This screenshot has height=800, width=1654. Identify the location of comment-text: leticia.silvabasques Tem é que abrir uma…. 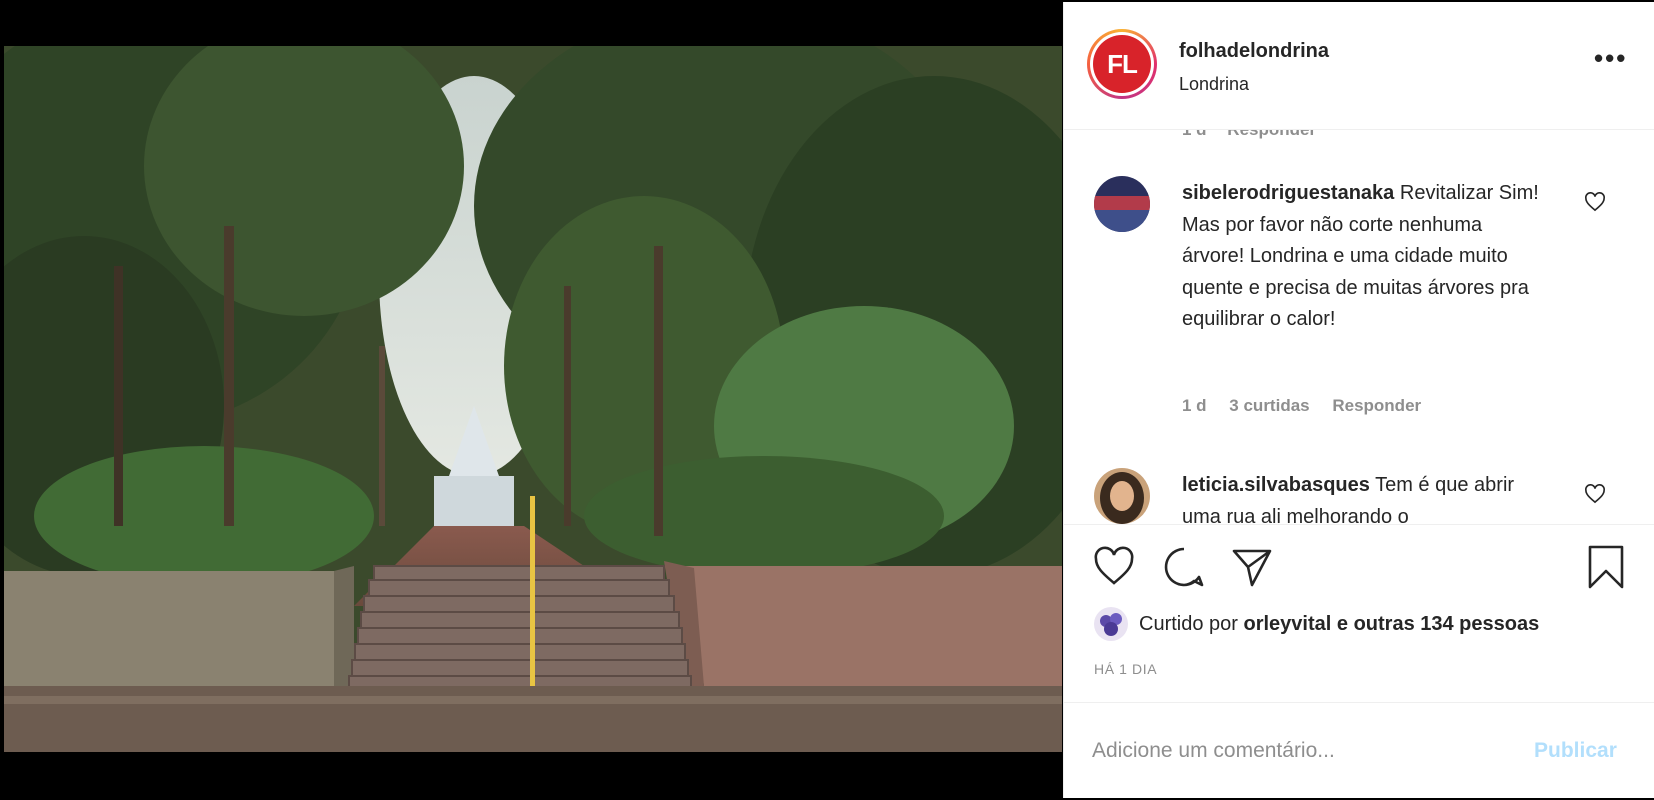
(1362, 497).